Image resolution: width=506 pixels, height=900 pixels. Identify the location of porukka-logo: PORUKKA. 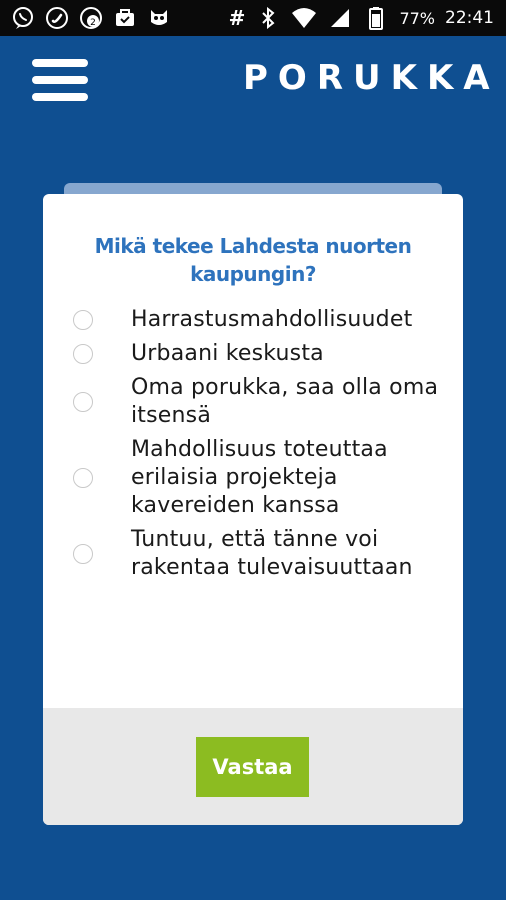
(371, 88).